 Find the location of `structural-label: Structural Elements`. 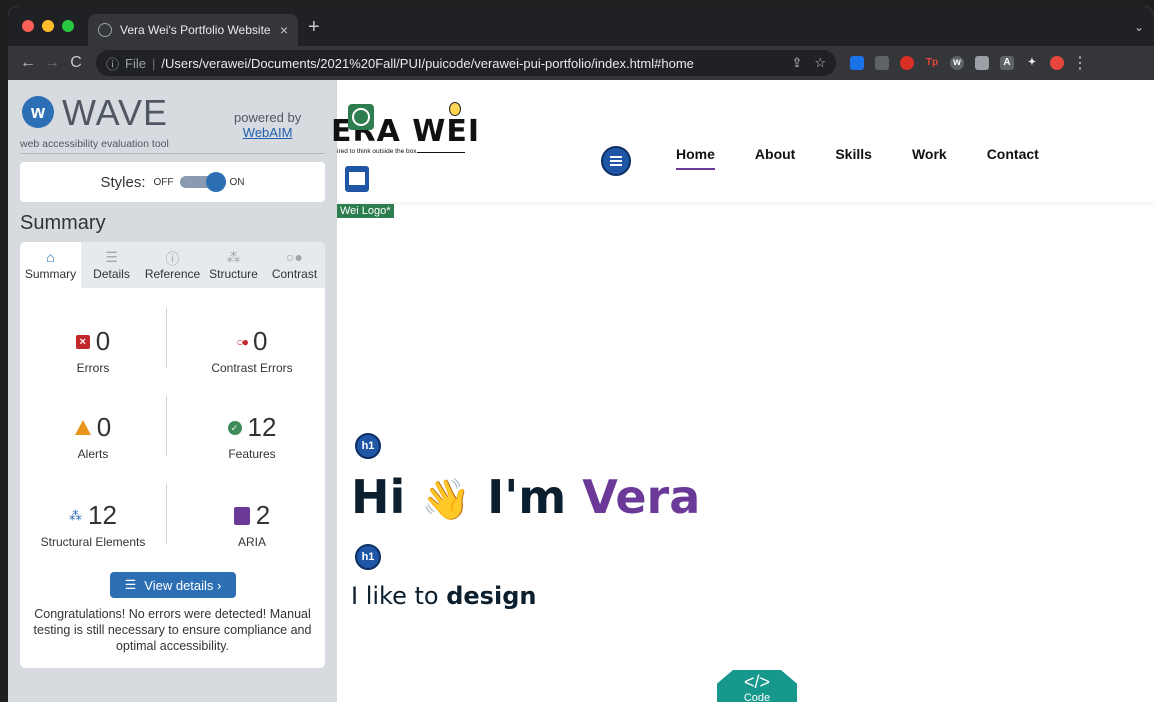

structural-label: Structural Elements is located at coordinates (93, 542).